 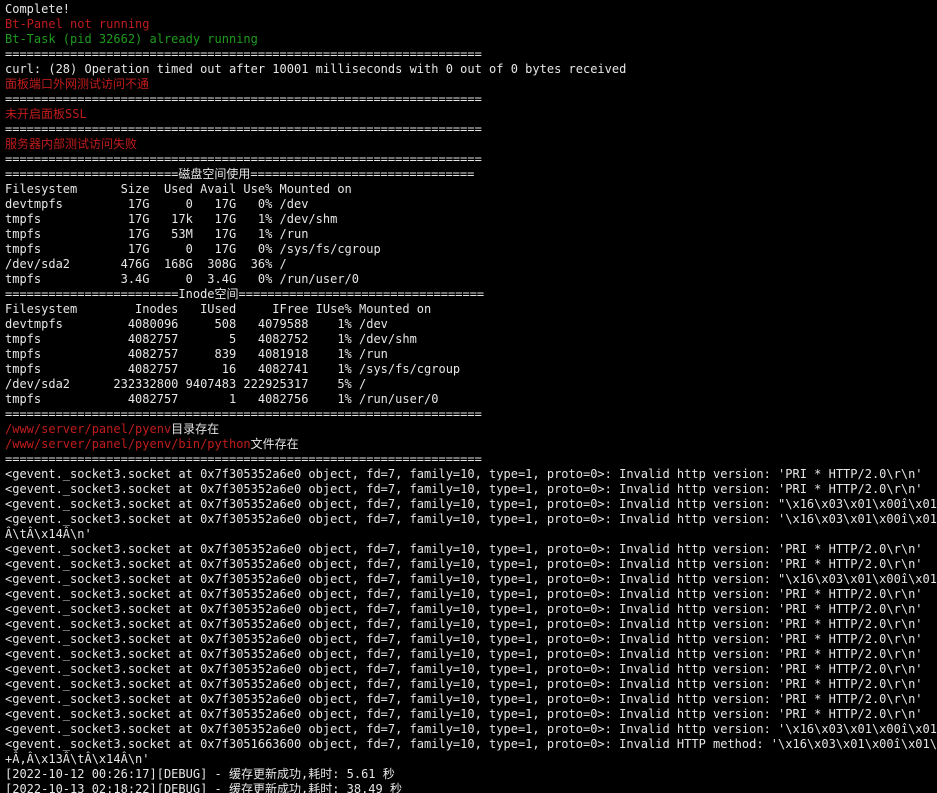 I want to click on terminal-text-segment: Bt-Panel not running, so click(x=77, y=24).